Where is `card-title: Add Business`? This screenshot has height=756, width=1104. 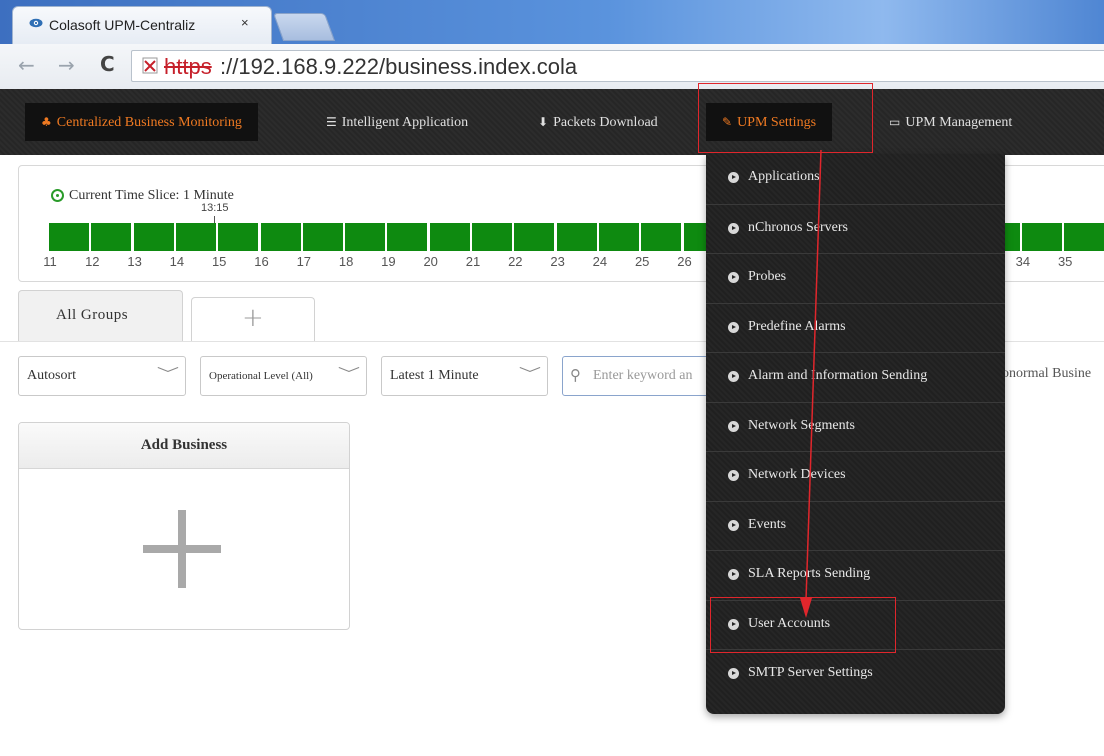 card-title: Add Business is located at coordinates (184, 445).